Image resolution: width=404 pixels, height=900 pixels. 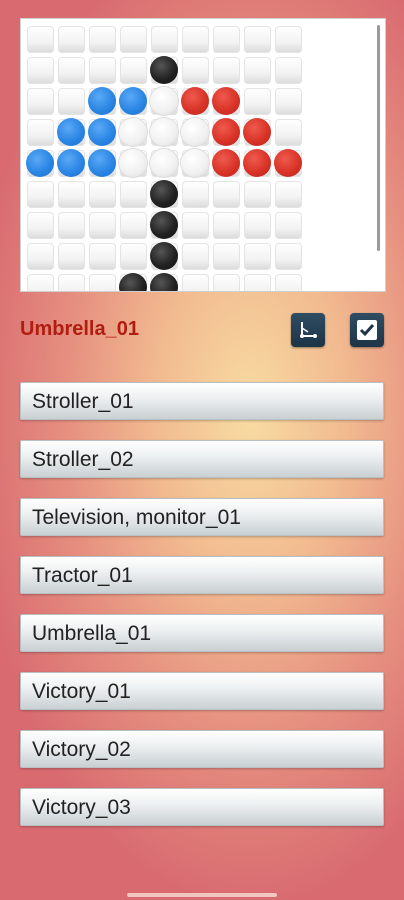 I want to click on pattern-item: Umbrella_01, so click(x=202, y=633).